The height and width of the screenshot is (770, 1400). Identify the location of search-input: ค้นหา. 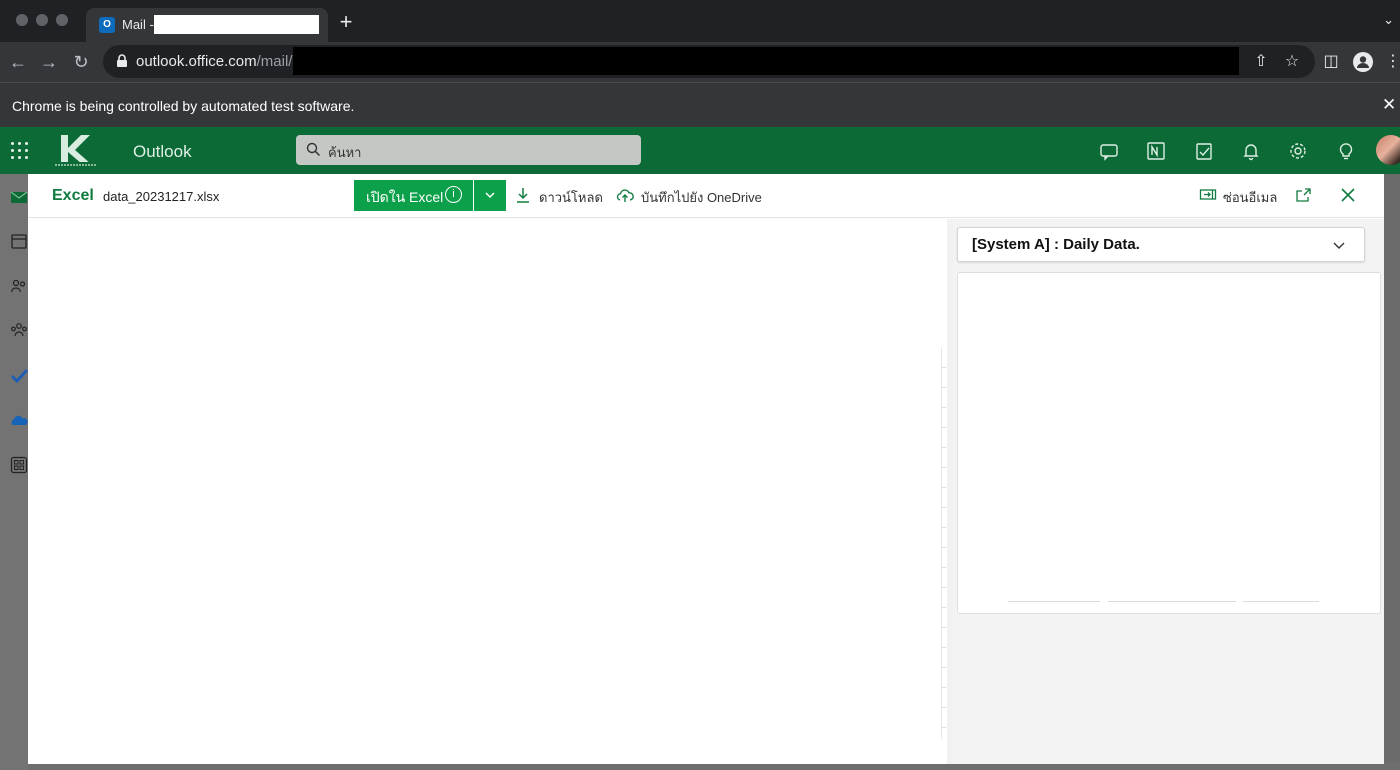
(468, 150).